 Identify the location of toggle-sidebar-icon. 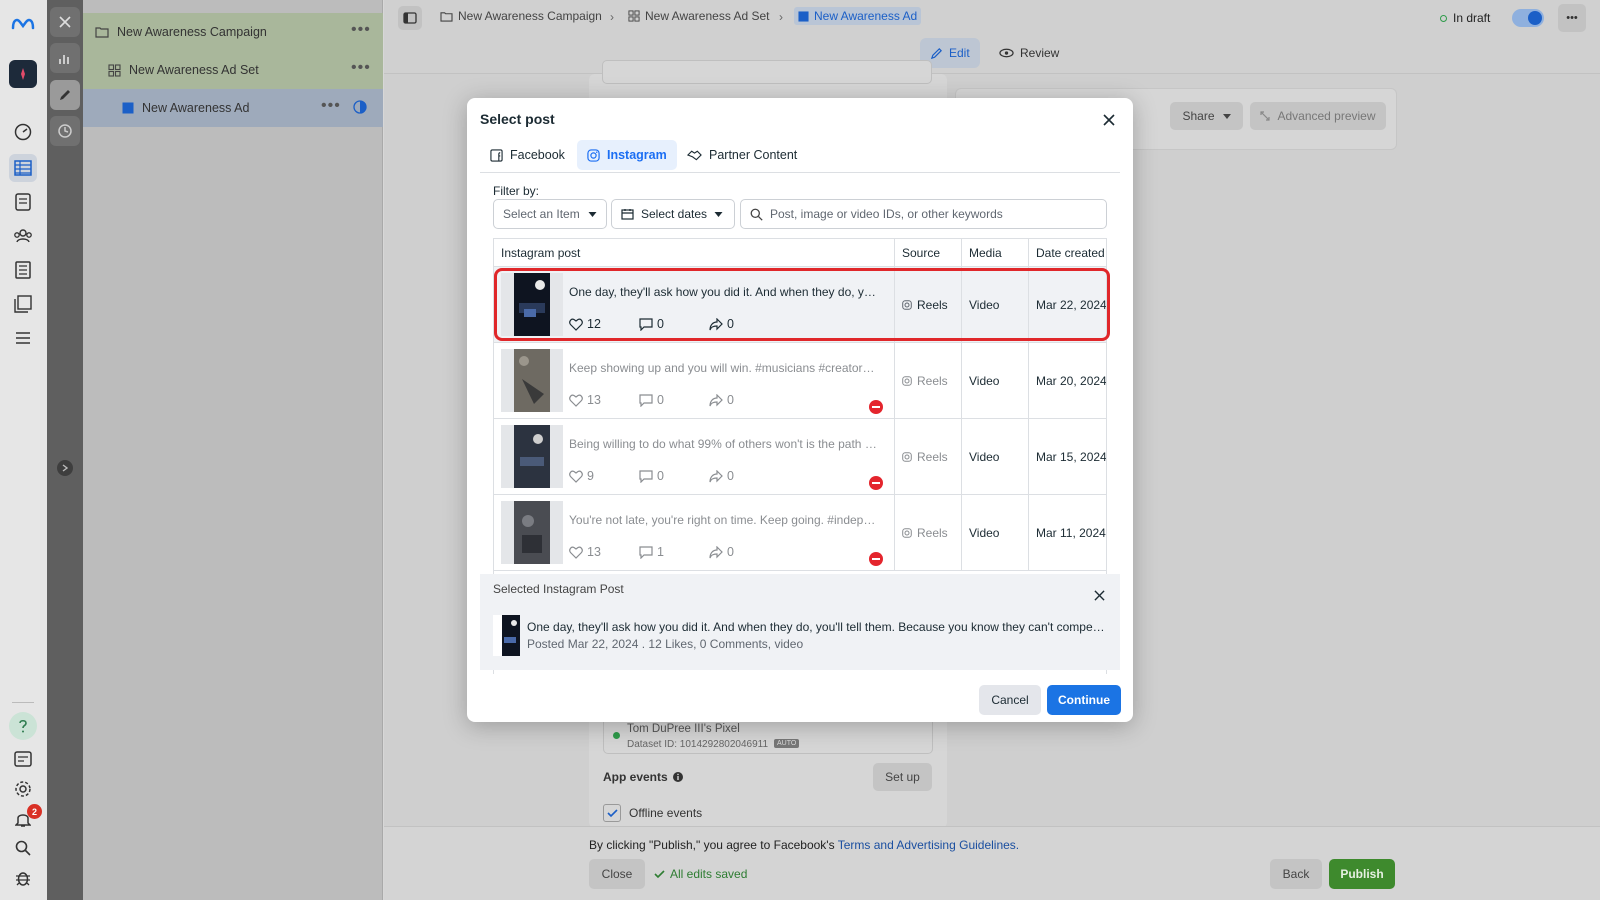
(410, 18).